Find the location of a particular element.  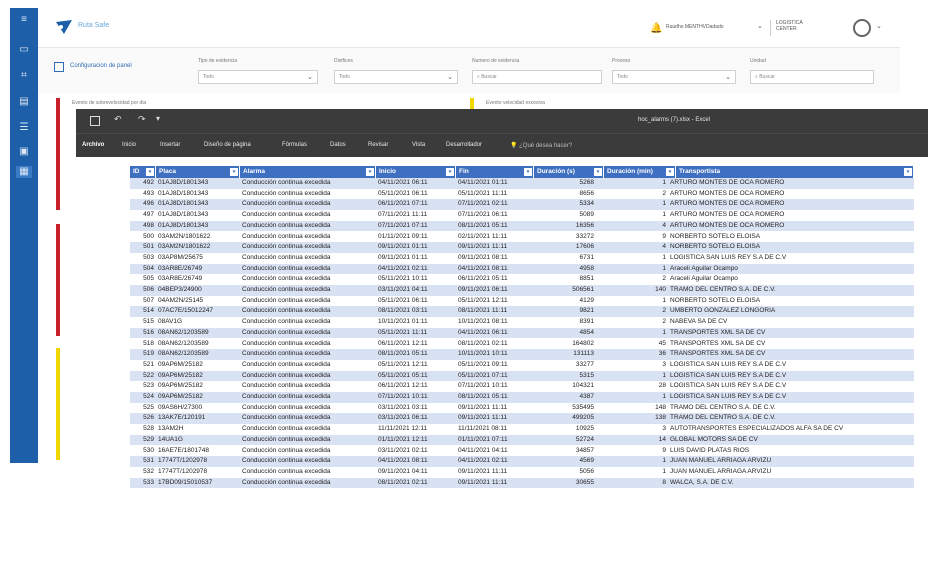

table-cell: 03/11/2021 03:11 is located at coordinates (416, 408).